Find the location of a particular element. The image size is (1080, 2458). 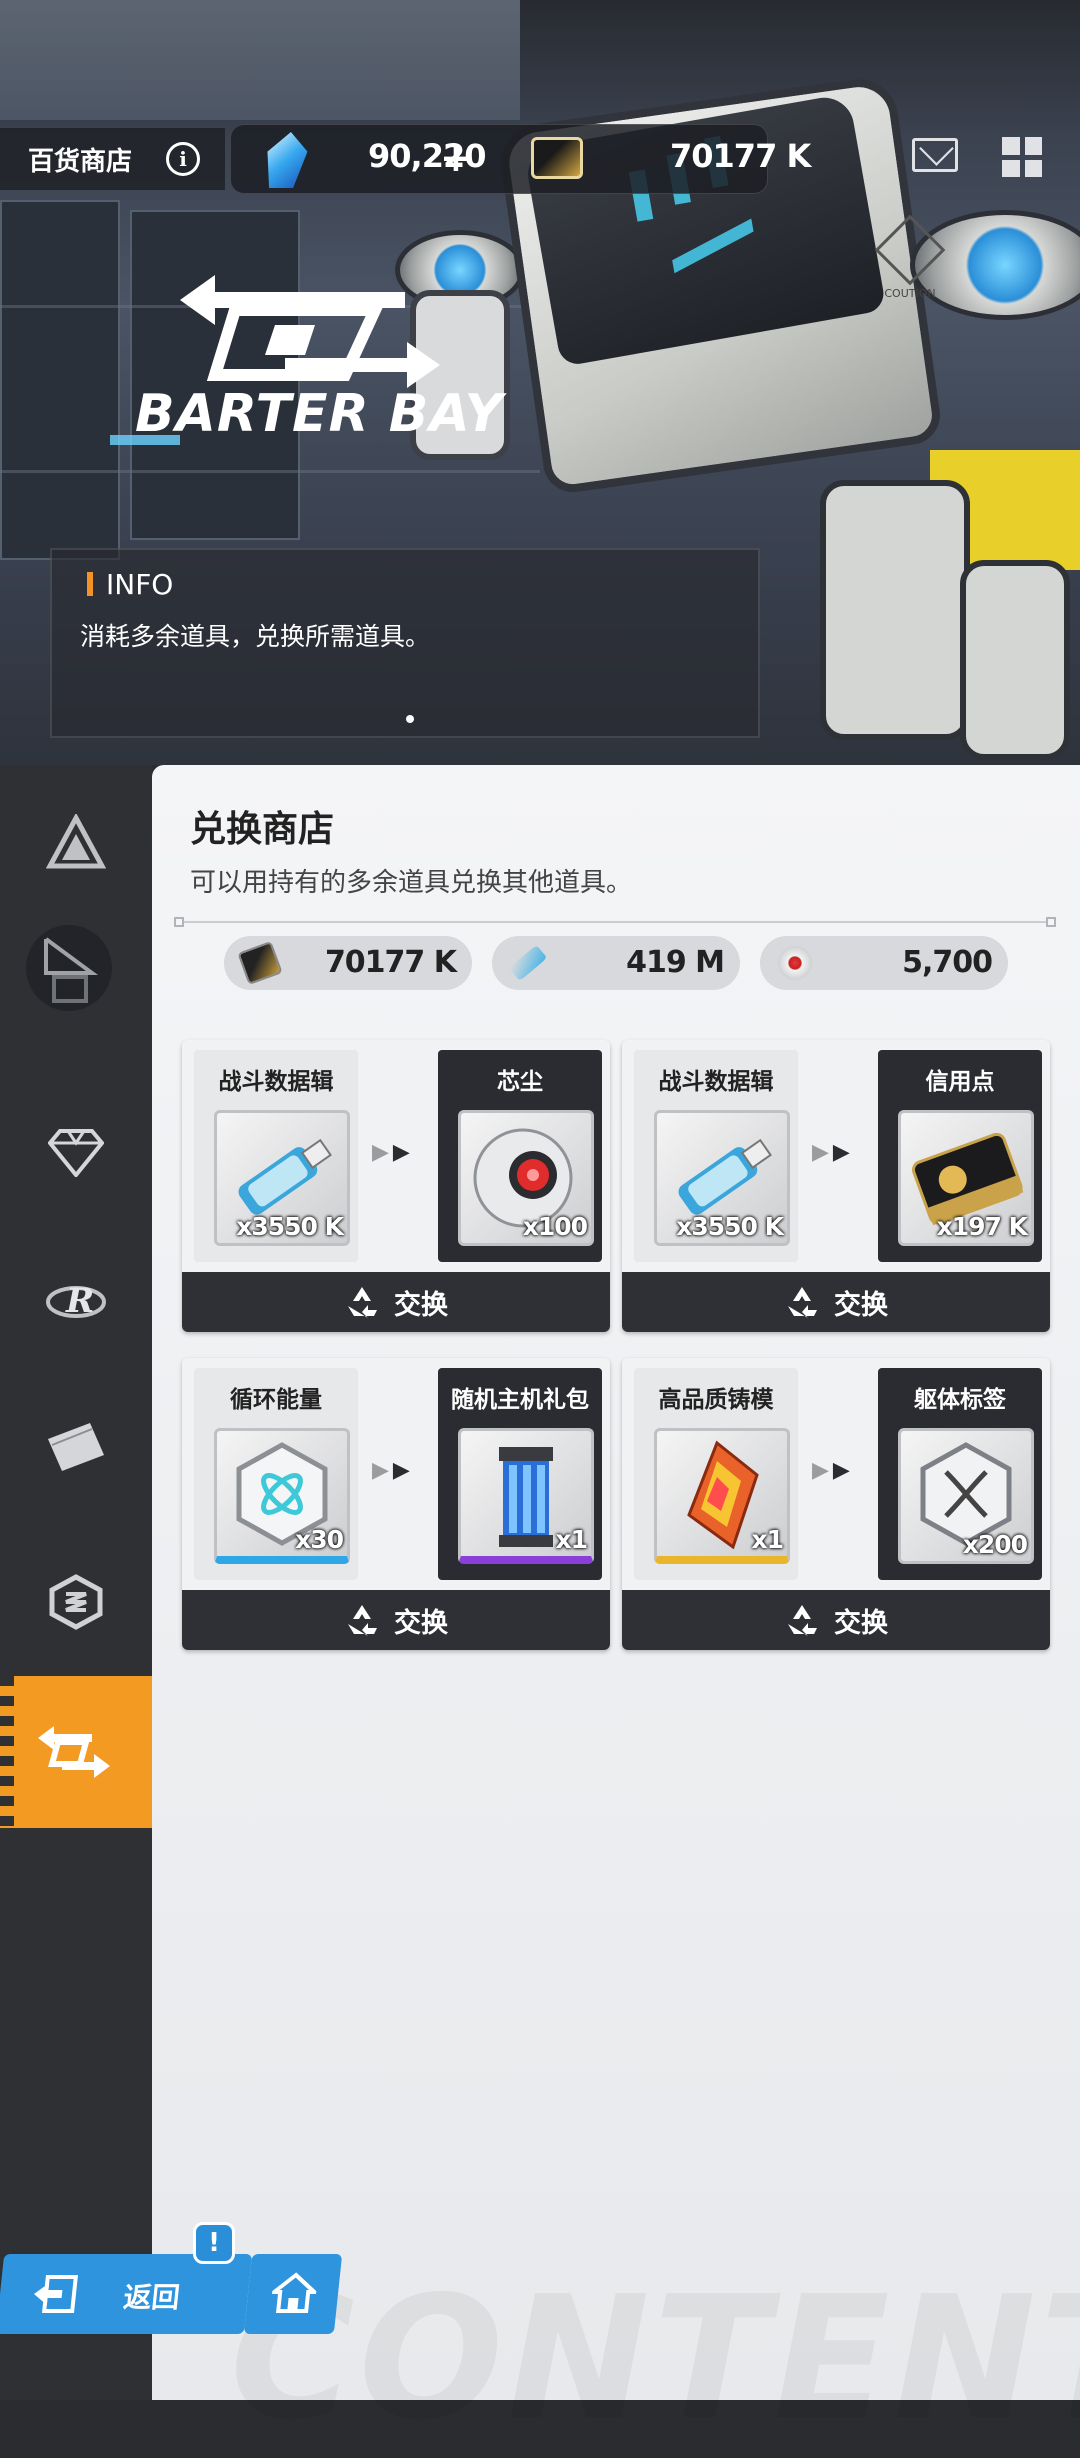

currency-credits: 70177 K is located at coordinates (348, 963).